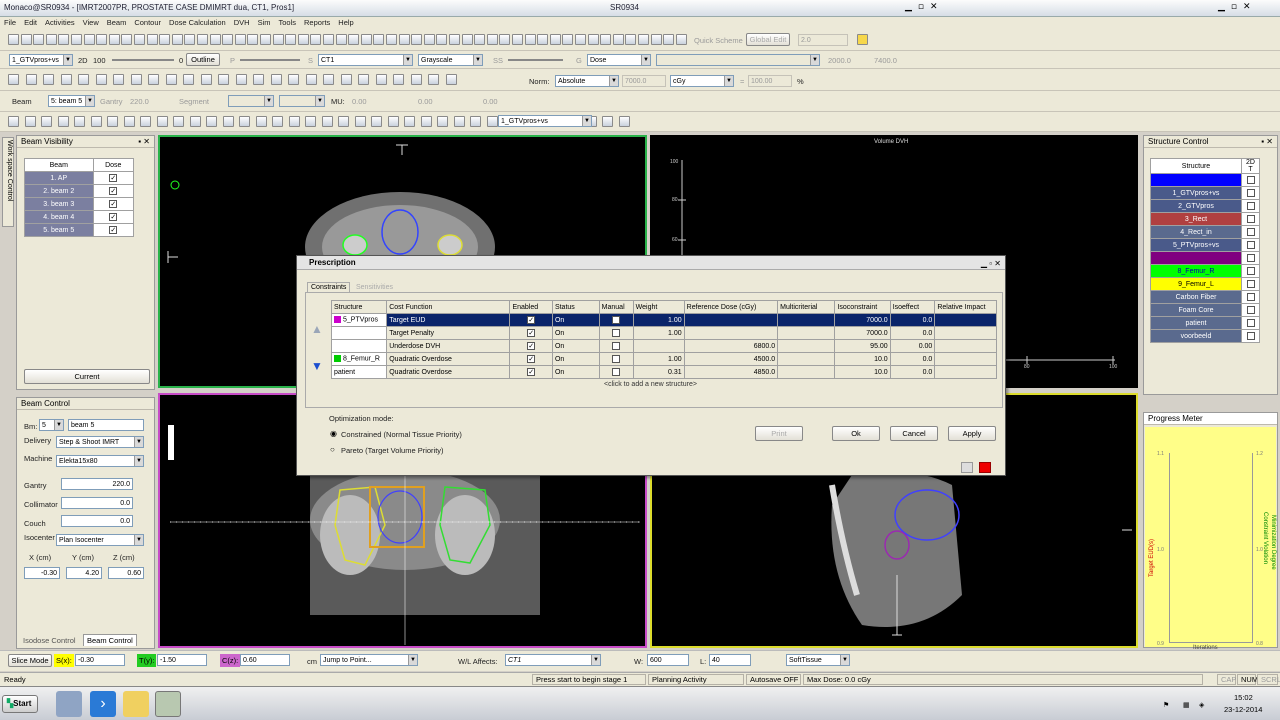 The image size is (1280, 720). What do you see at coordinates (144, 142) in the screenshot?
I see `close-icon: ▪ ✕` at bounding box center [144, 142].